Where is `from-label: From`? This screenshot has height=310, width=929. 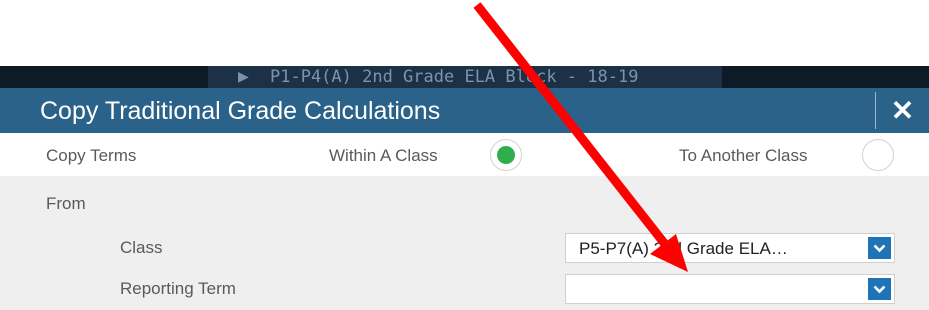
from-label: From is located at coordinates (66, 203).